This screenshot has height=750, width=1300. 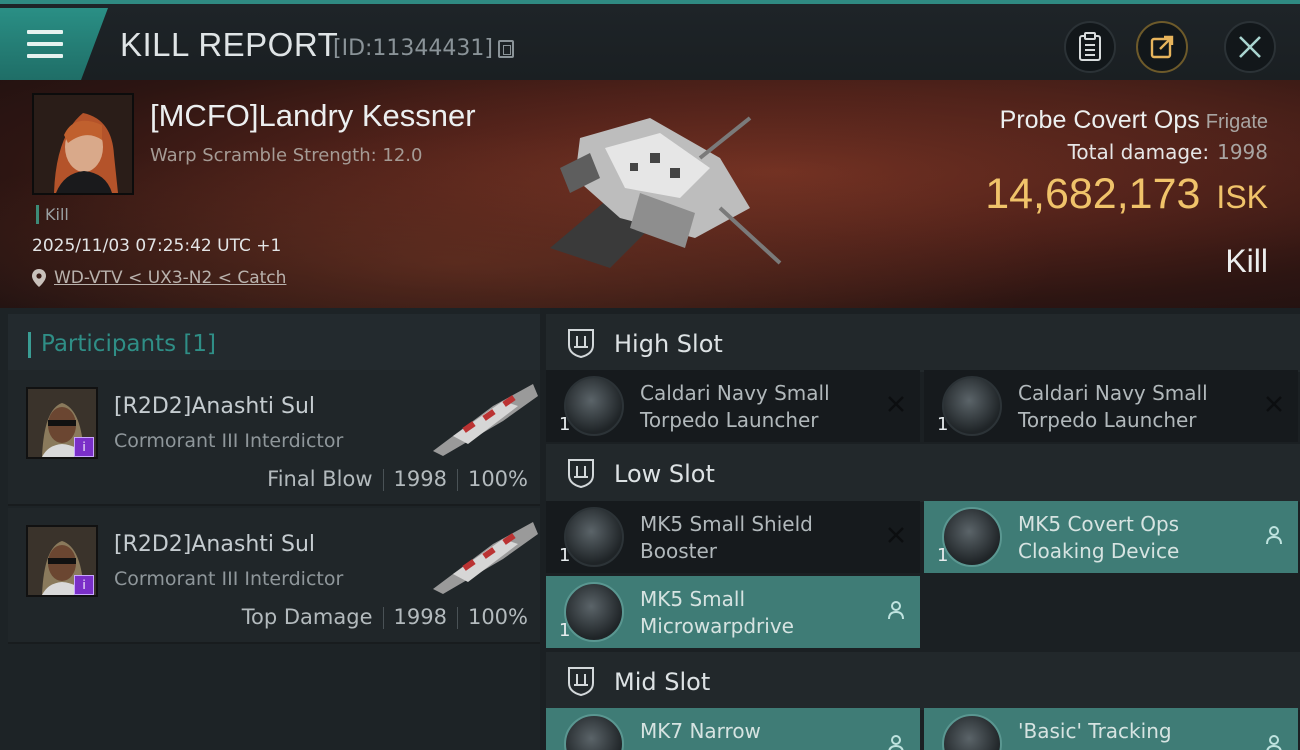 I want to click on module-name-line2: Microwarpdrive, so click(x=717, y=626).